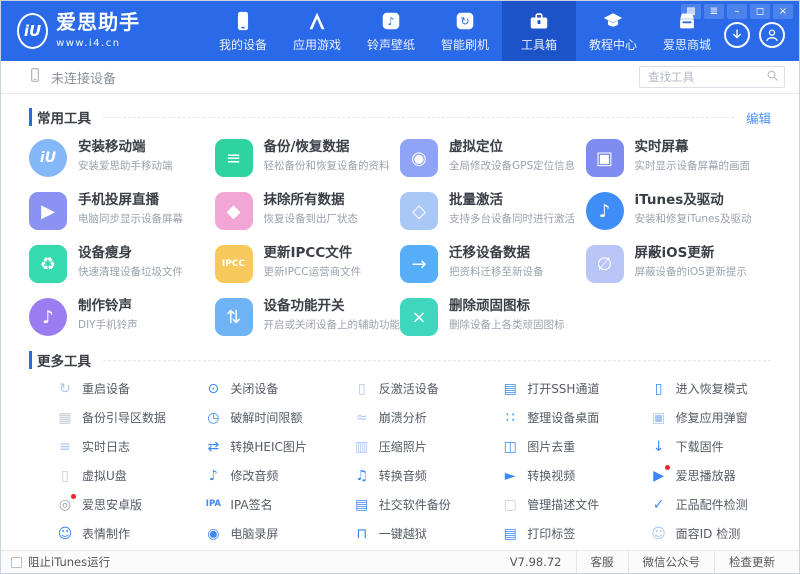  What do you see at coordinates (539, 31) in the screenshot?
I see `nav-toolbox: 工具箱` at bounding box center [539, 31].